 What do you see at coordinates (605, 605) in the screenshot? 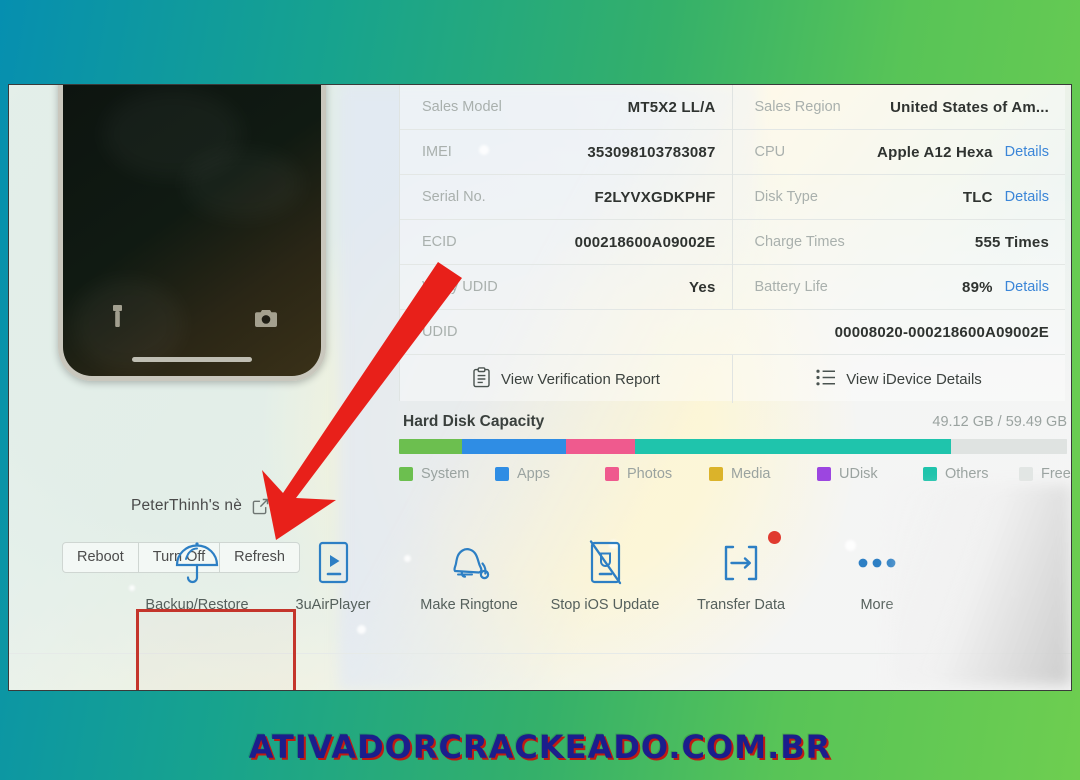
I see `toolbar-item-label: Stop iOS Update` at bounding box center [605, 605].